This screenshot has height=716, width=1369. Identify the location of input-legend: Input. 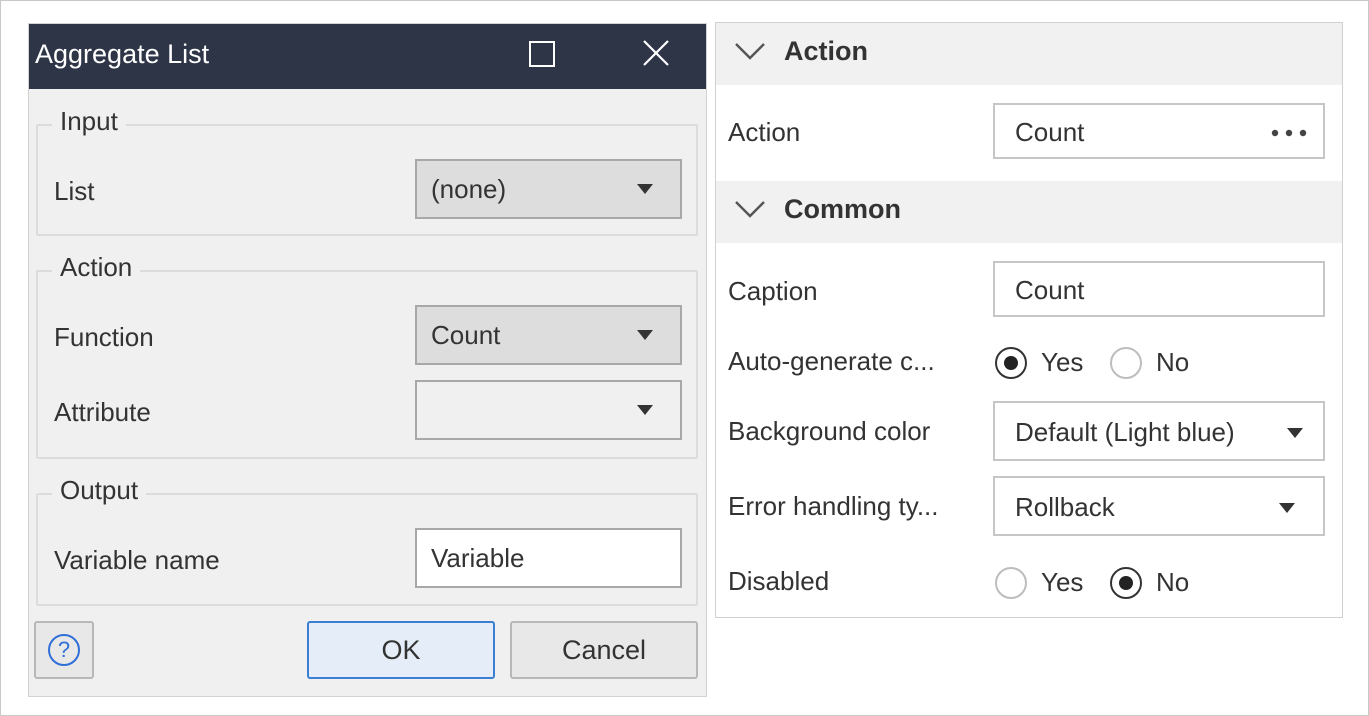
(89, 121).